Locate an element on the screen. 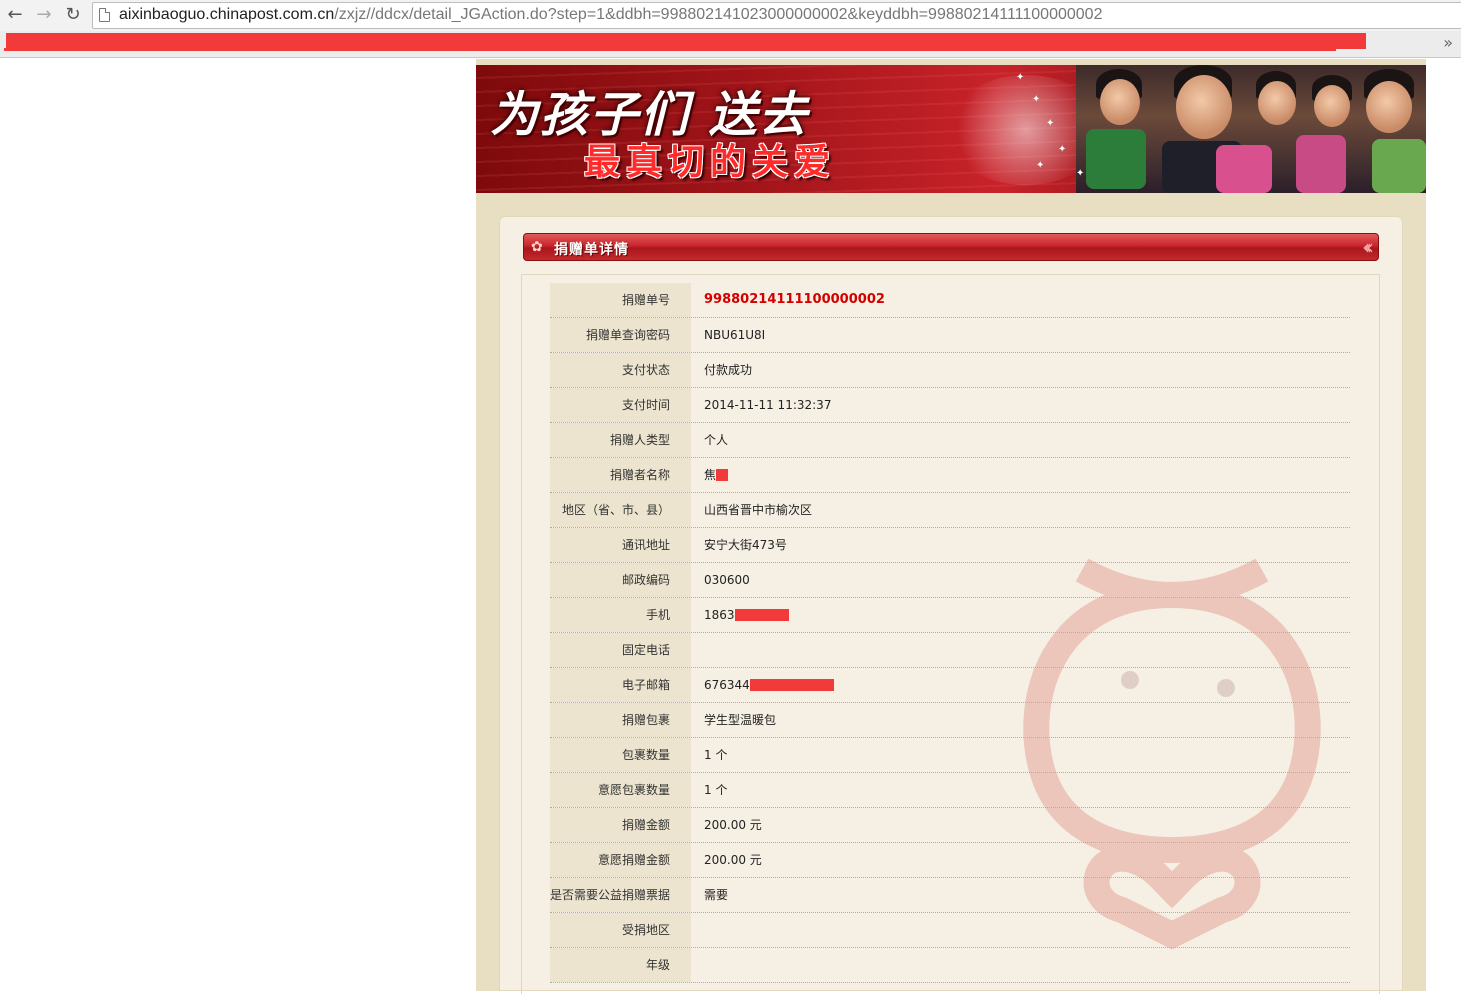  table-row: 电子邮箱 676344 is located at coordinates (950, 685).